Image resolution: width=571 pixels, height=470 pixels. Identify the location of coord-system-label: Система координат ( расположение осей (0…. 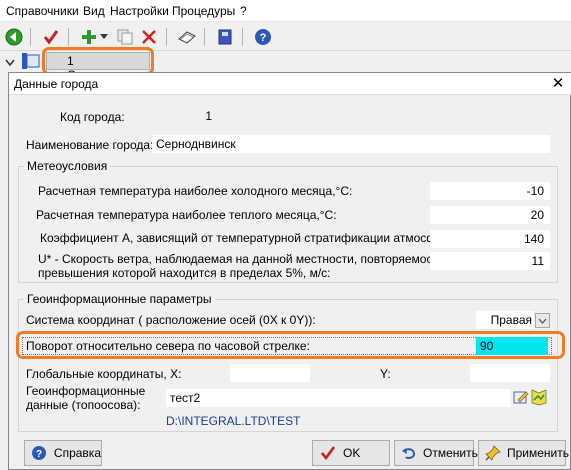
(171, 320).